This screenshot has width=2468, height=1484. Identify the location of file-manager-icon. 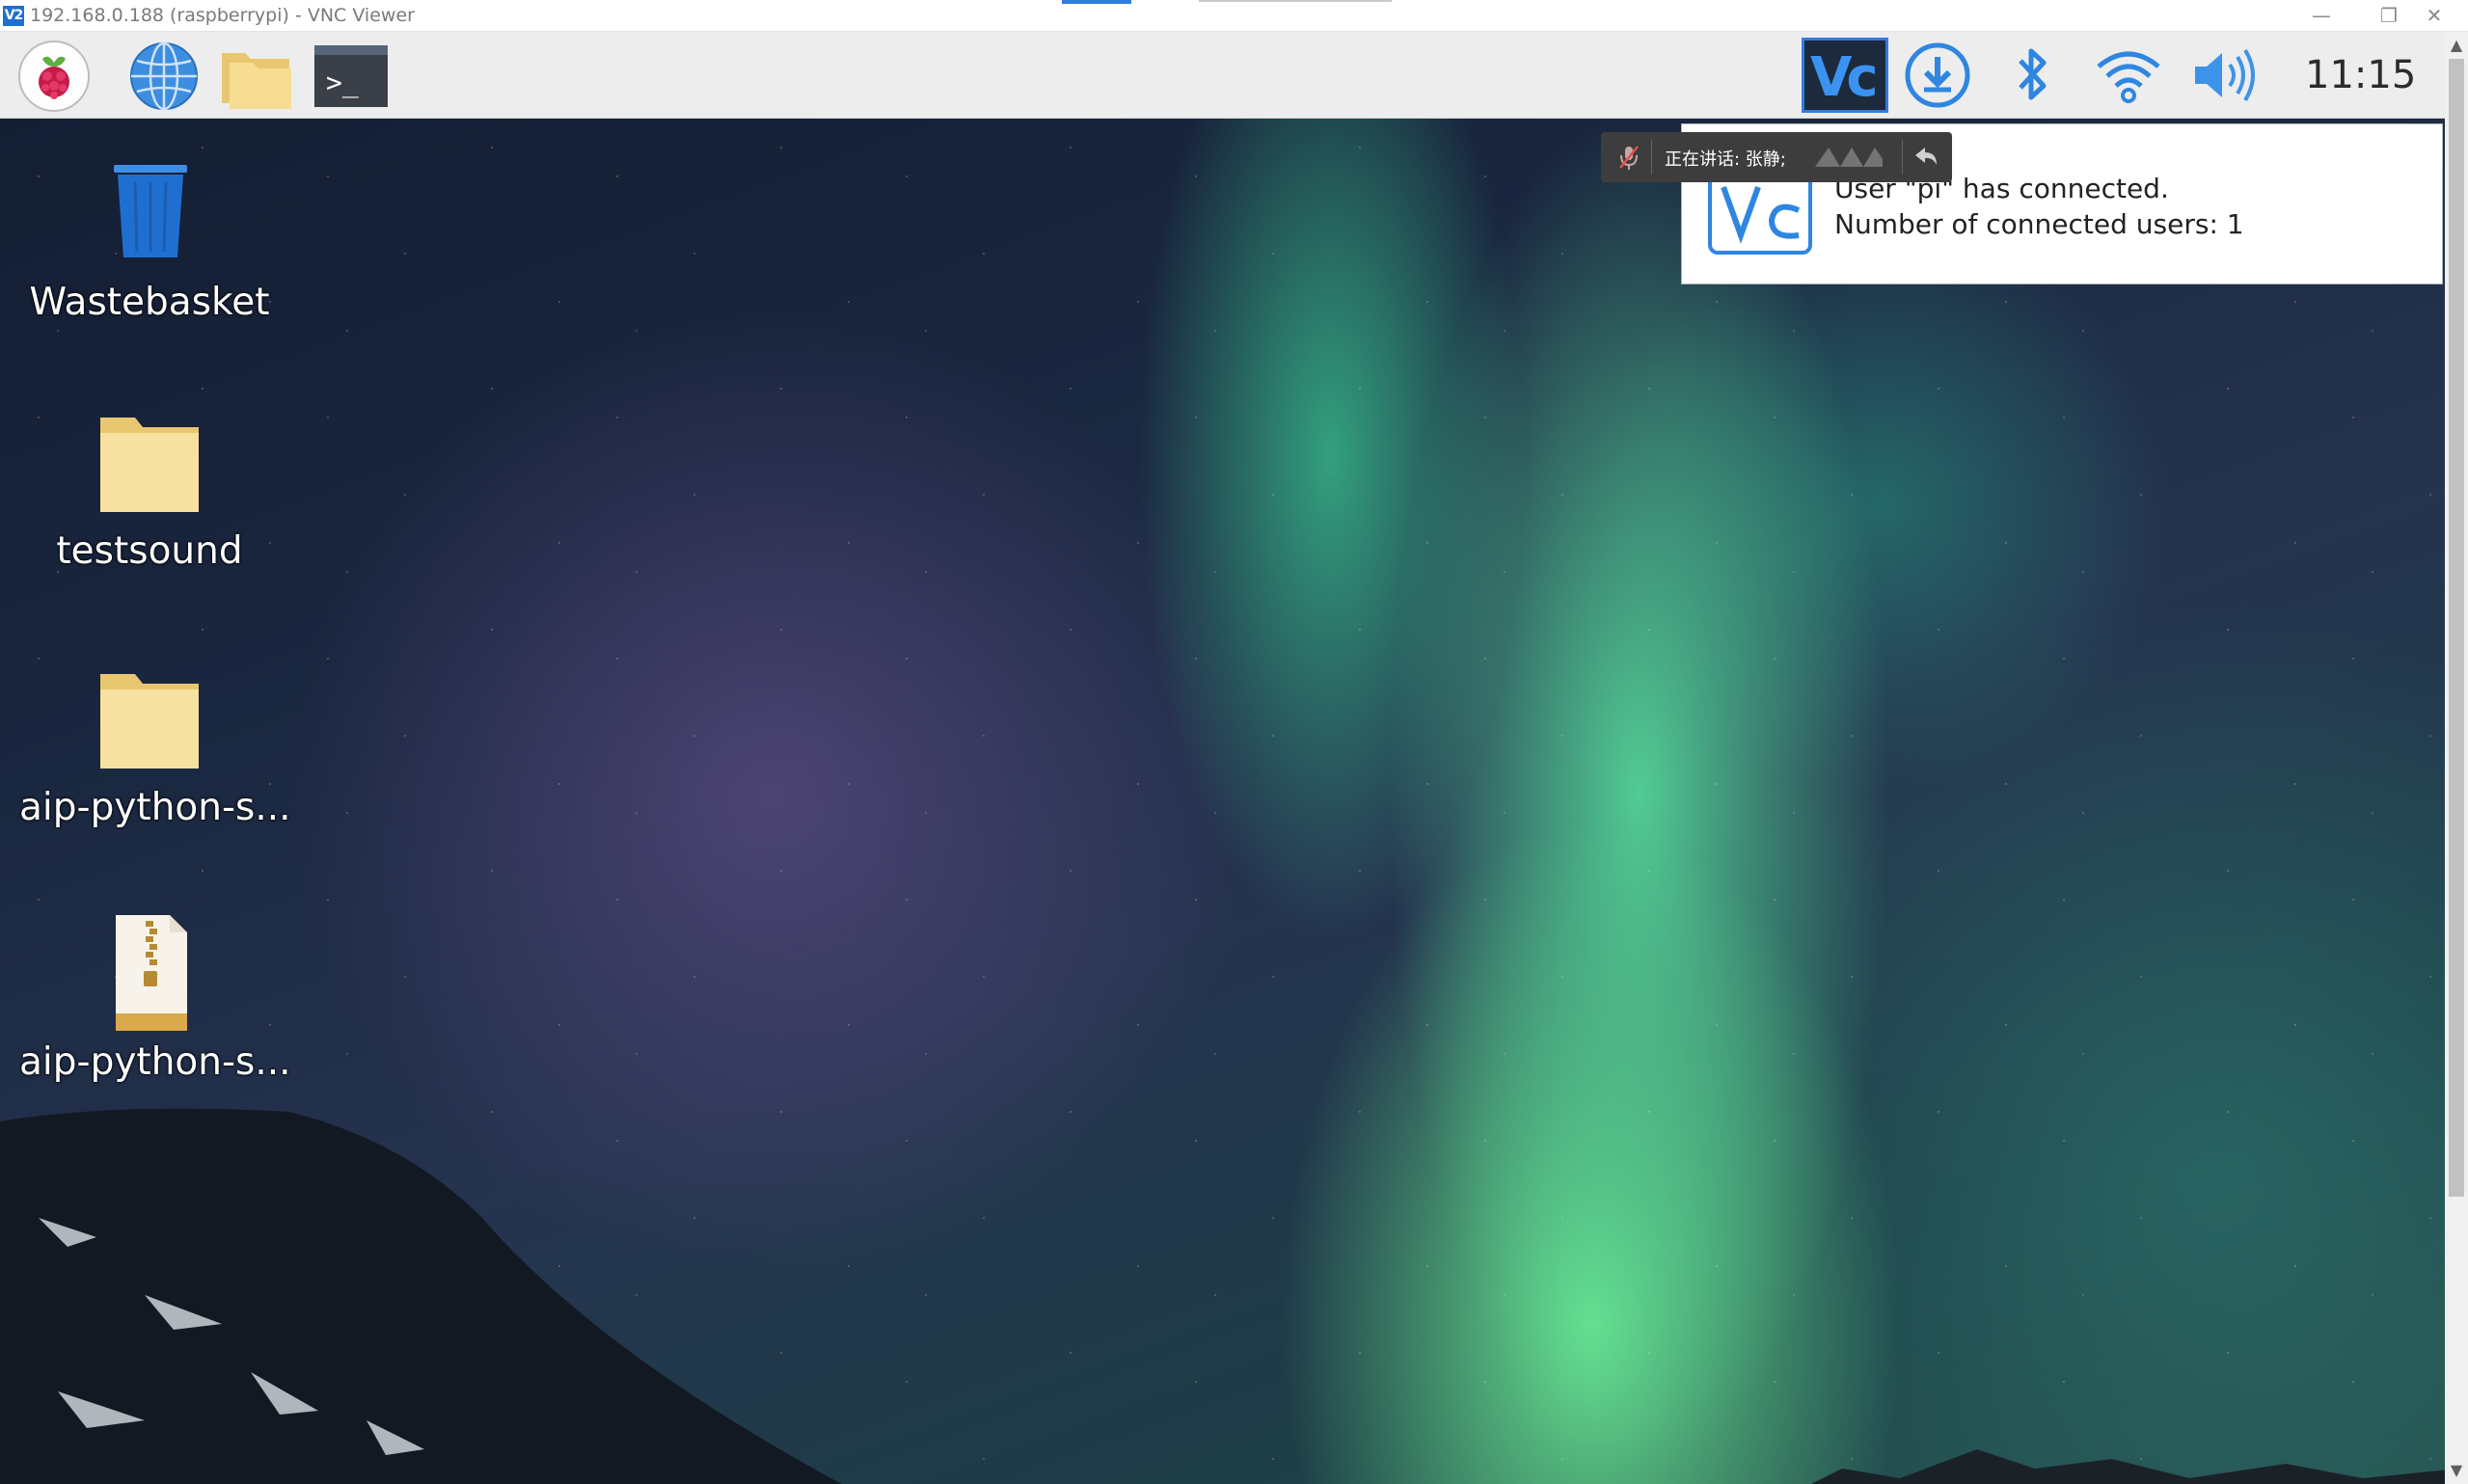
(256, 76).